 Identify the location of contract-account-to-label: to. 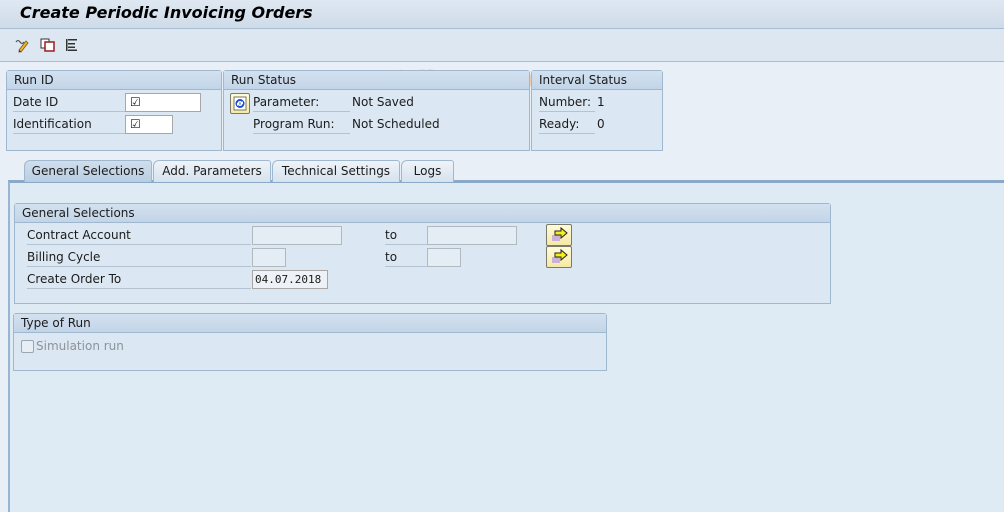
(406, 235).